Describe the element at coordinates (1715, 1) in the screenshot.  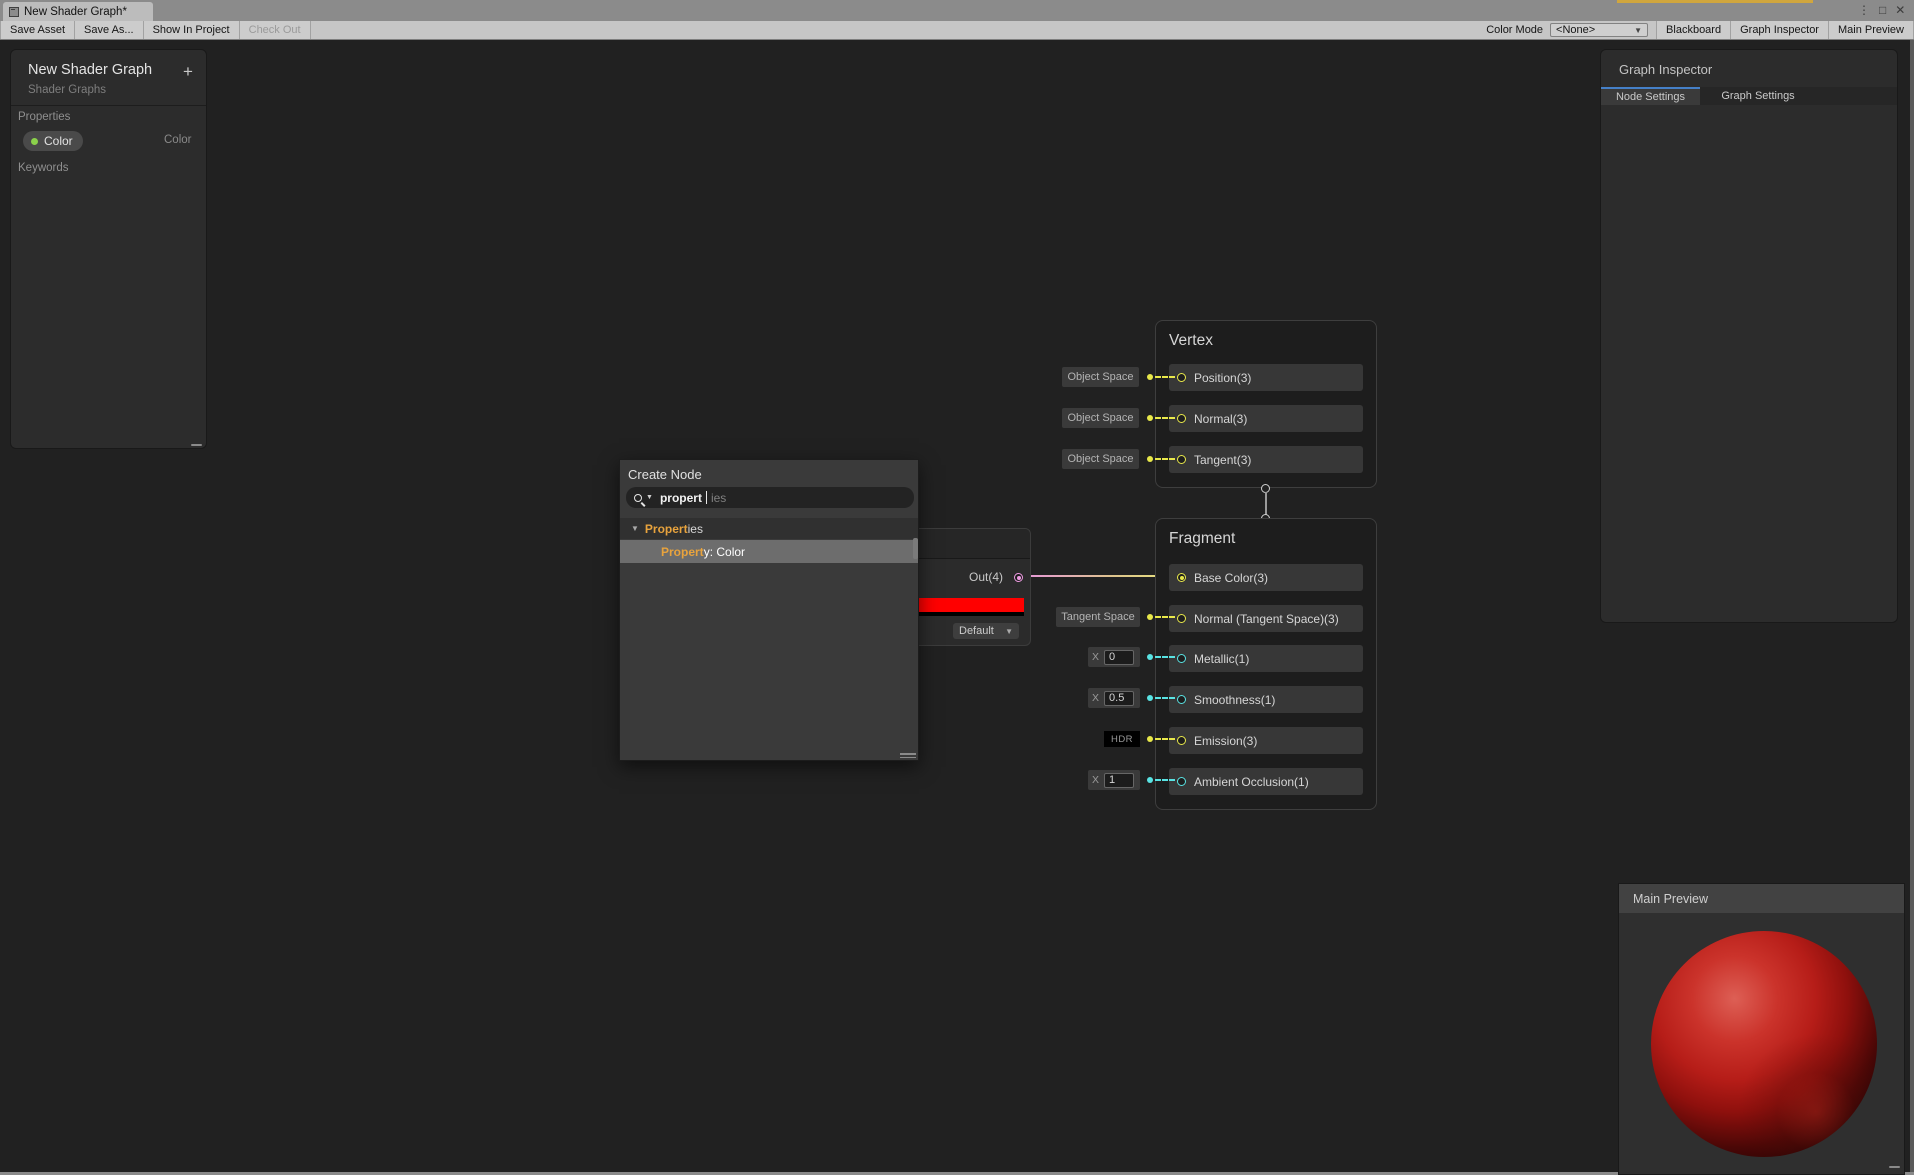
I see `background-window-strip` at that location.